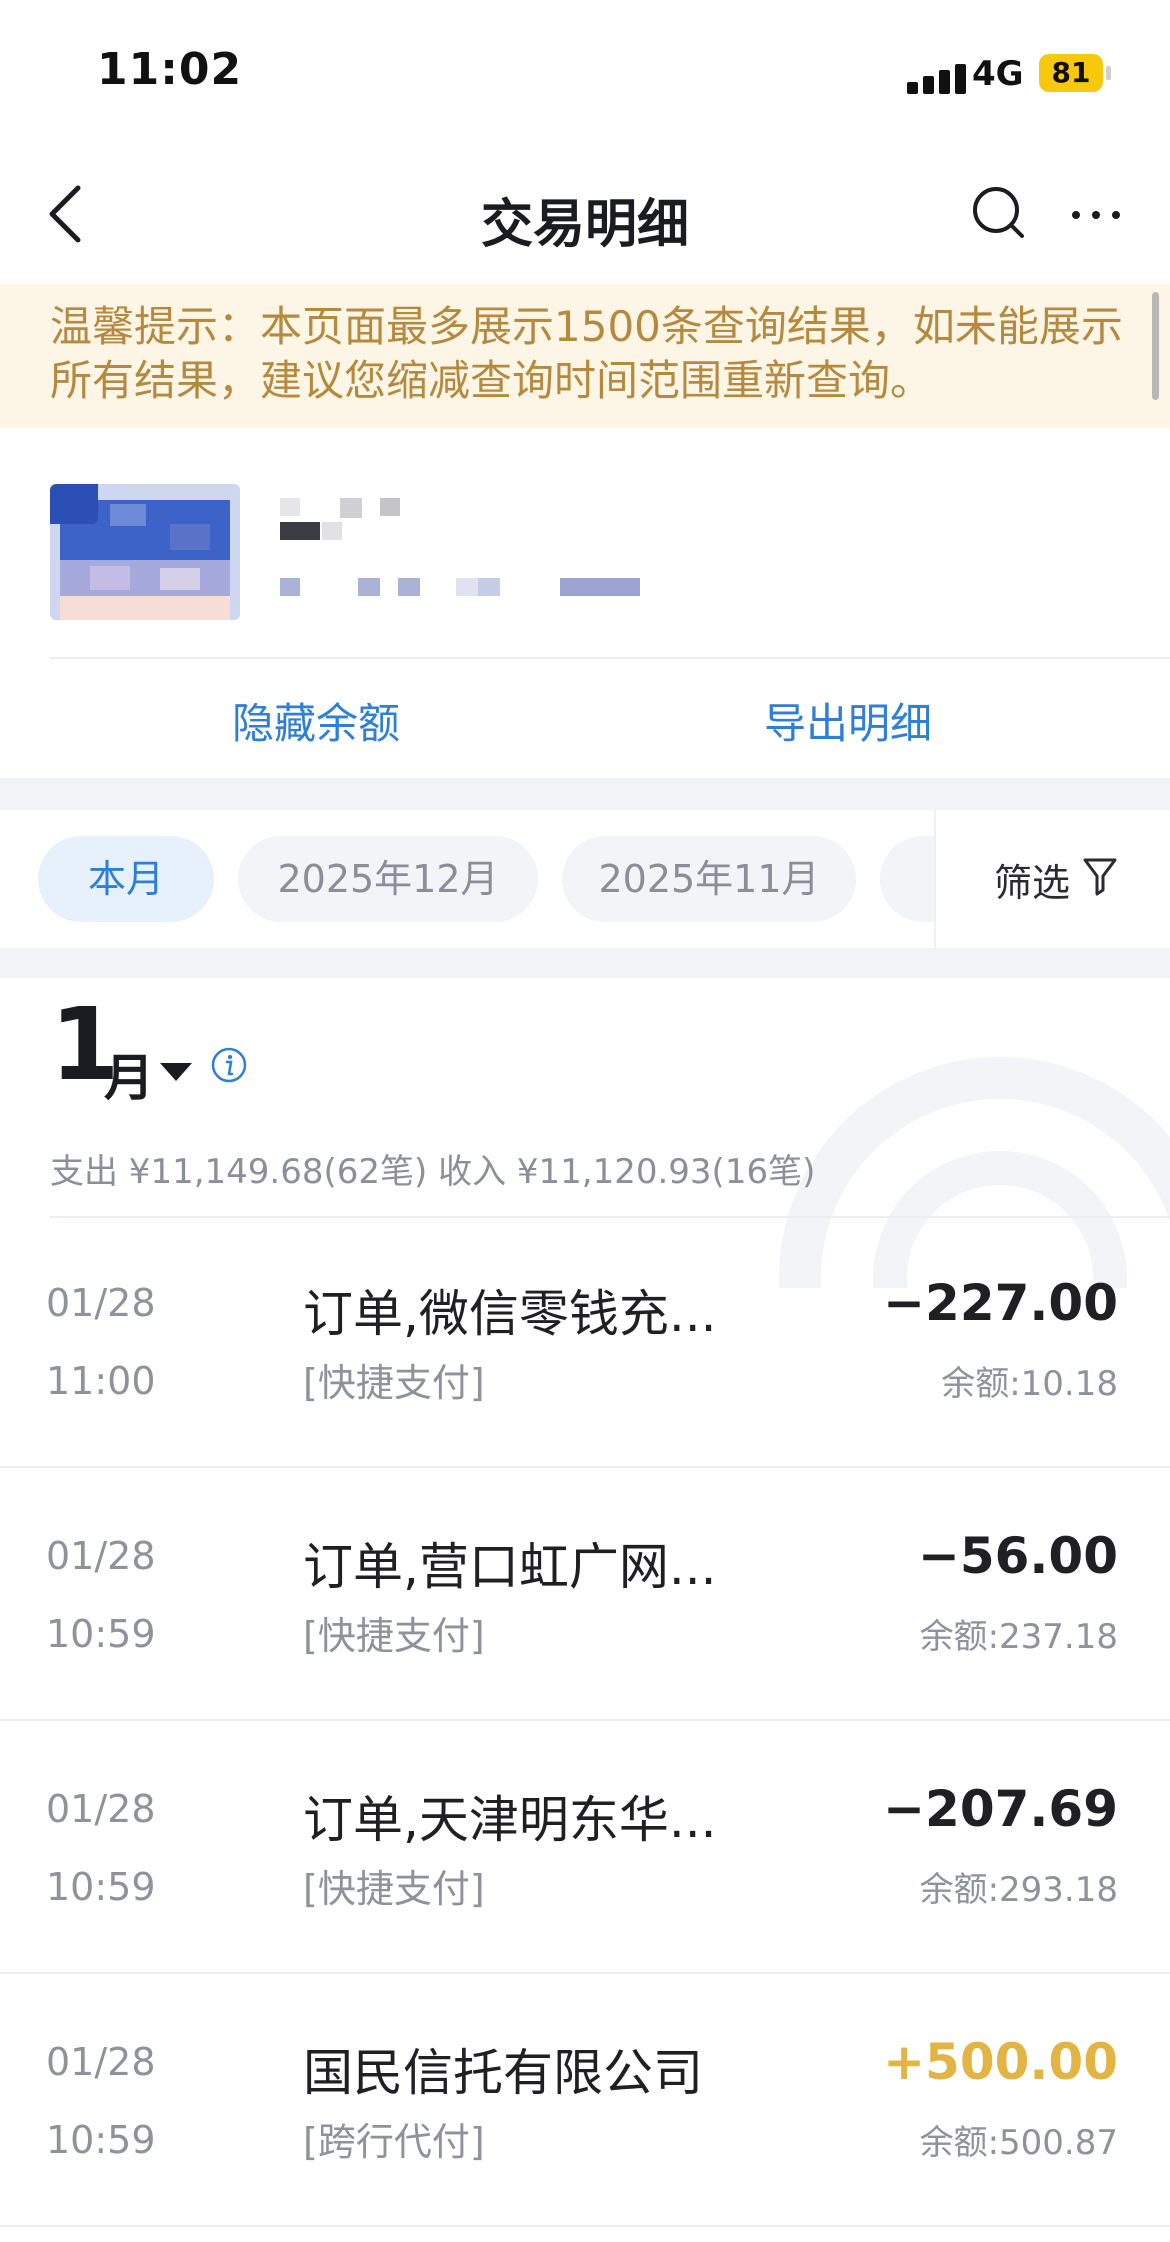 This screenshot has height=2242, width=1170. I want to click on network-type: 4G, so click(998, 74).